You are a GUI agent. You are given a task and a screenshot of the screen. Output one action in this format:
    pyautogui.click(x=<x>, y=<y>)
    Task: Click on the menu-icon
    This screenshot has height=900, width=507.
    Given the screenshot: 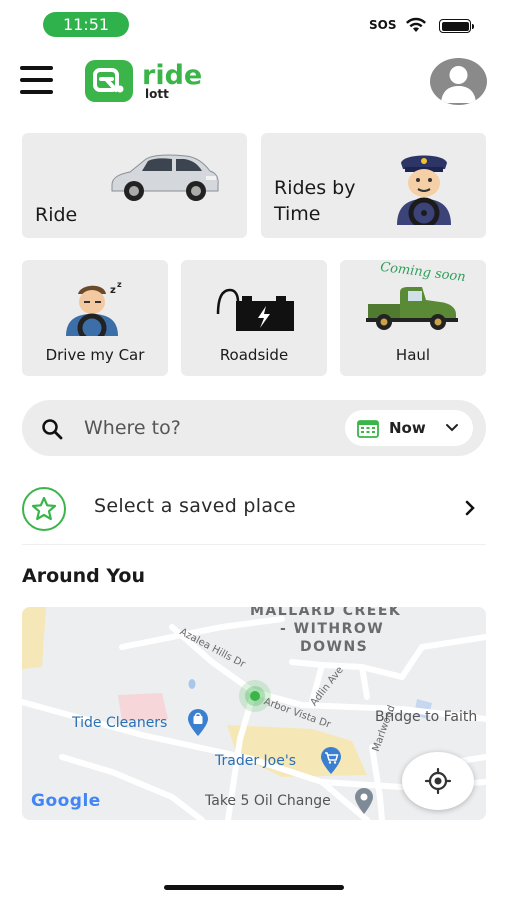 What is the action you would take?
    pyautogui.click(x=36, y=80)
    